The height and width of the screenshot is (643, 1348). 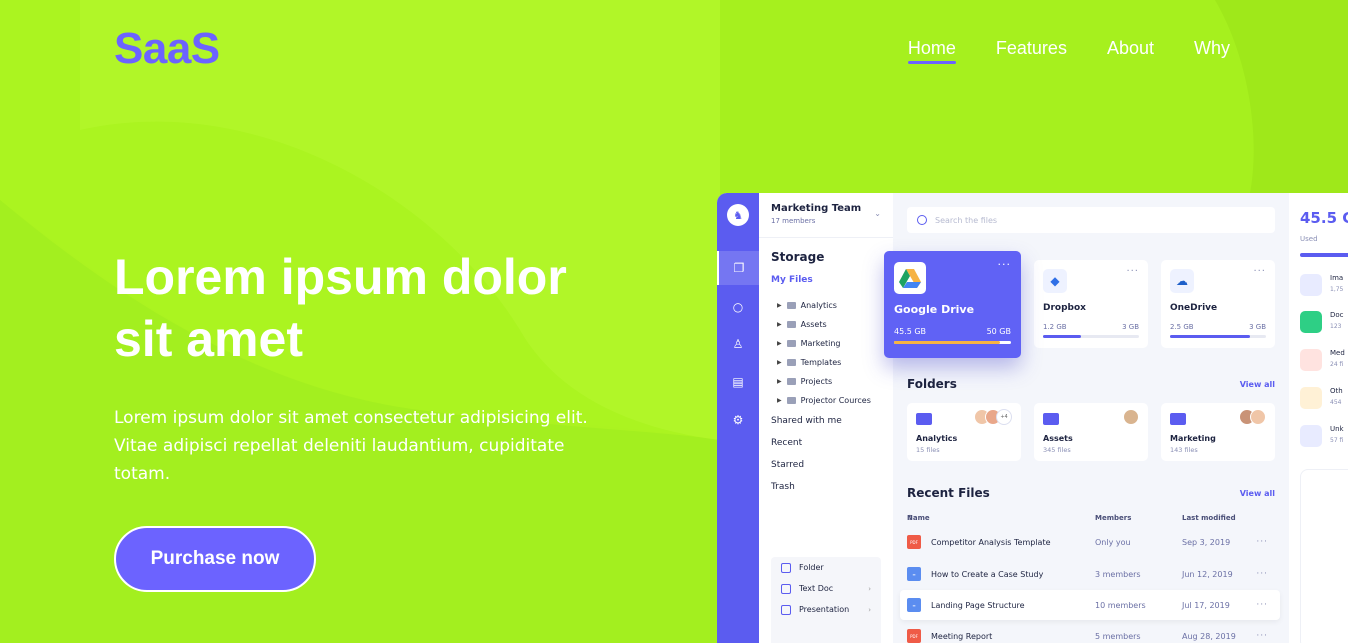 I want to click on tree-item-projects: ▶ Projects, so click(x=824, y=381).